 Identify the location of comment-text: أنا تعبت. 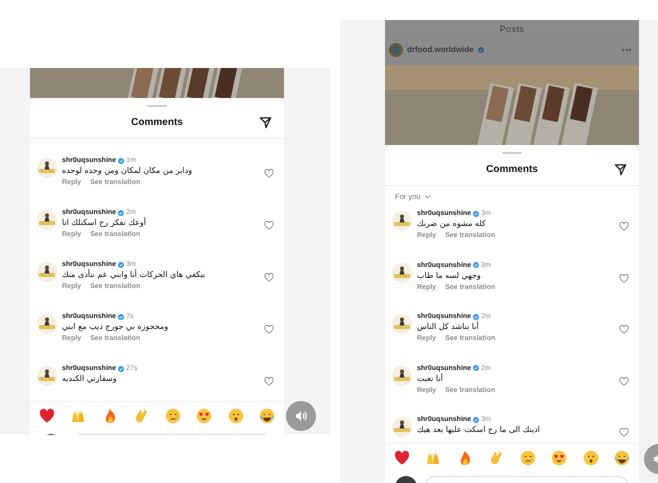
(430, 378).